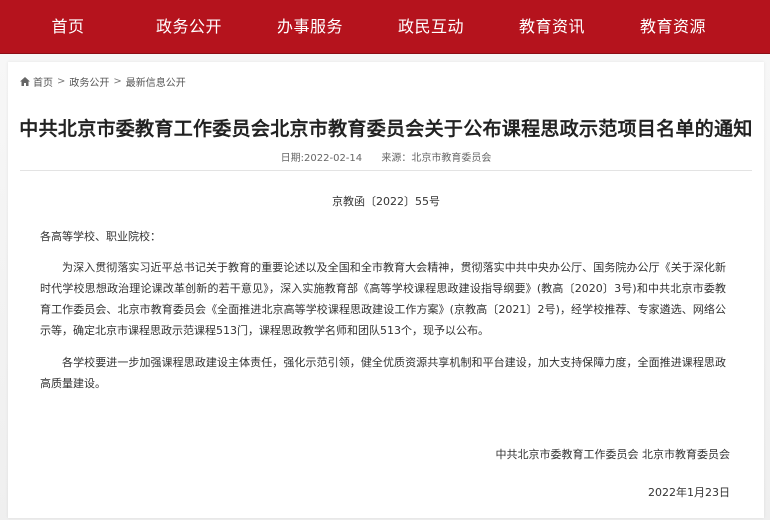 This screenshot has height=520, width=770. I want to click on breadcrumb-latest-info-link: 最新信息公开, so click(156, 81).